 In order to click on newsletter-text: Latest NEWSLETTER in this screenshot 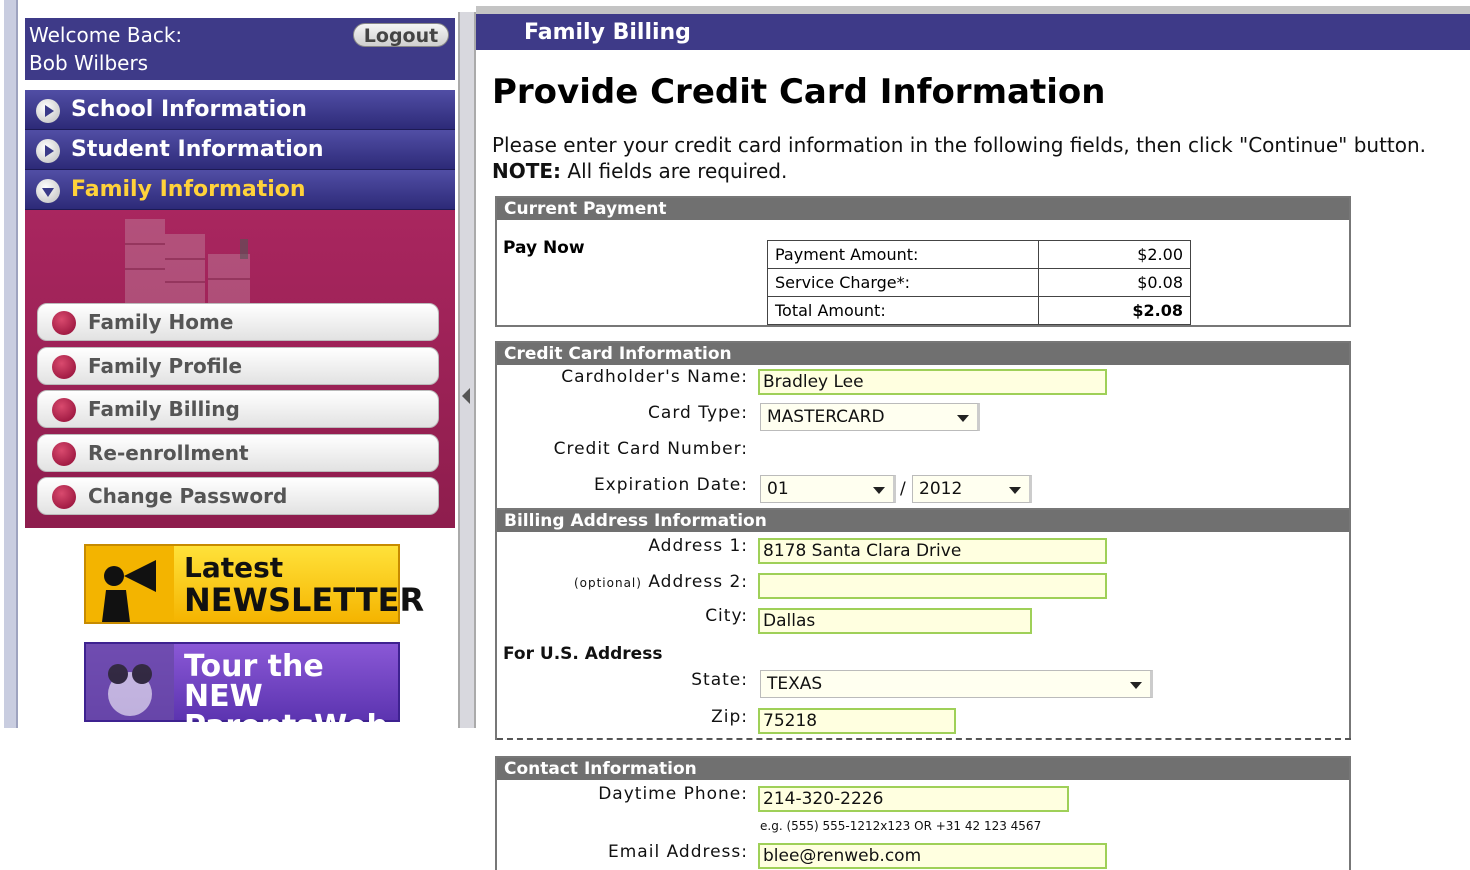, I will do `click(304, 585)`.